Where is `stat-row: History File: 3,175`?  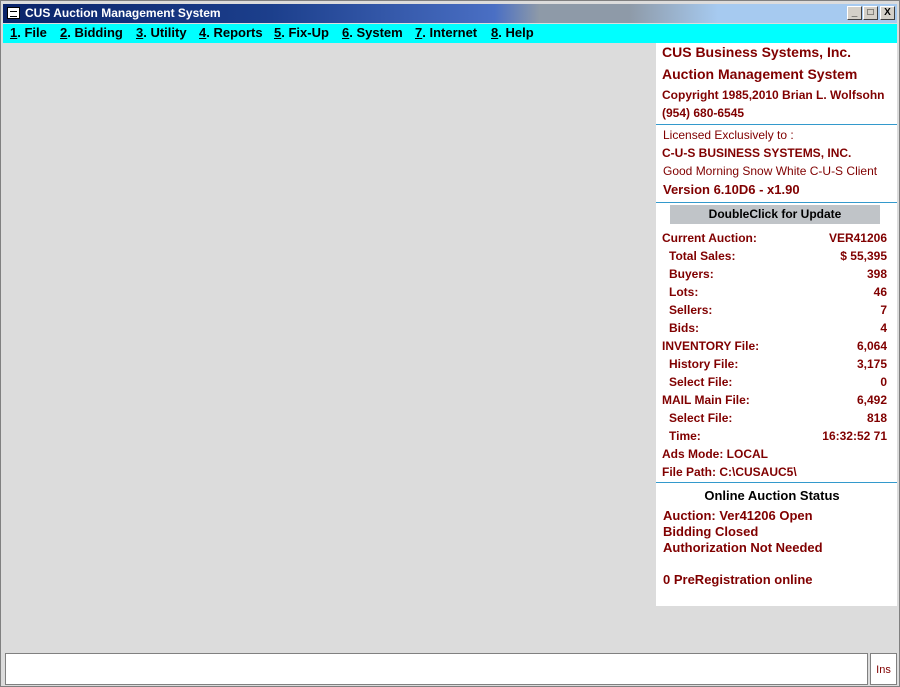 stat-row: History File: 3,175 is located at coordinates (774, 366).